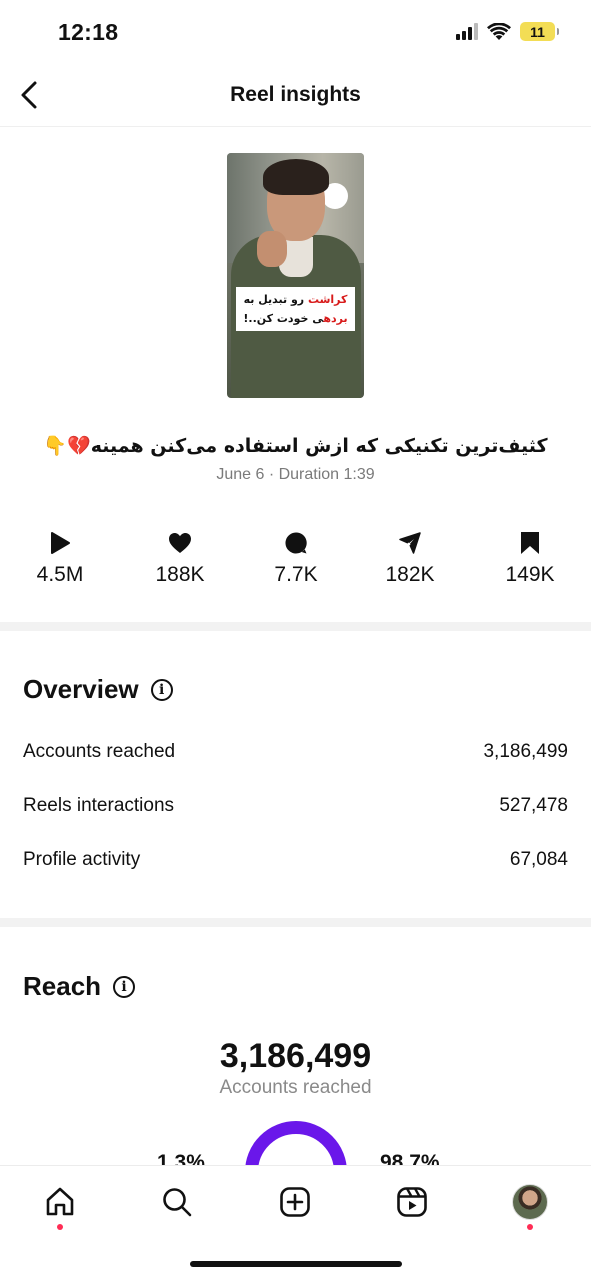  What do you see at coordinates (99, 805) in the screenshot?
I see `overview-row-label: Reels interactions` at bounding box center [99, 805].